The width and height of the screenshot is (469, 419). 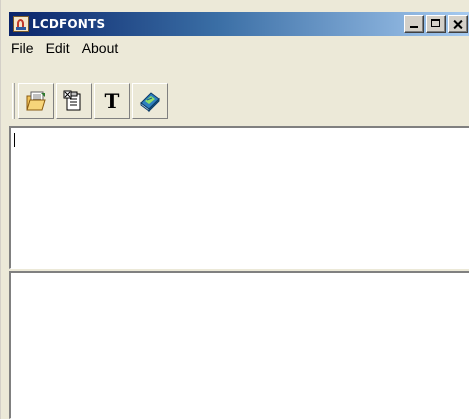 I want to click on window-title: LCDFONTS, so click(x=69, y=24).